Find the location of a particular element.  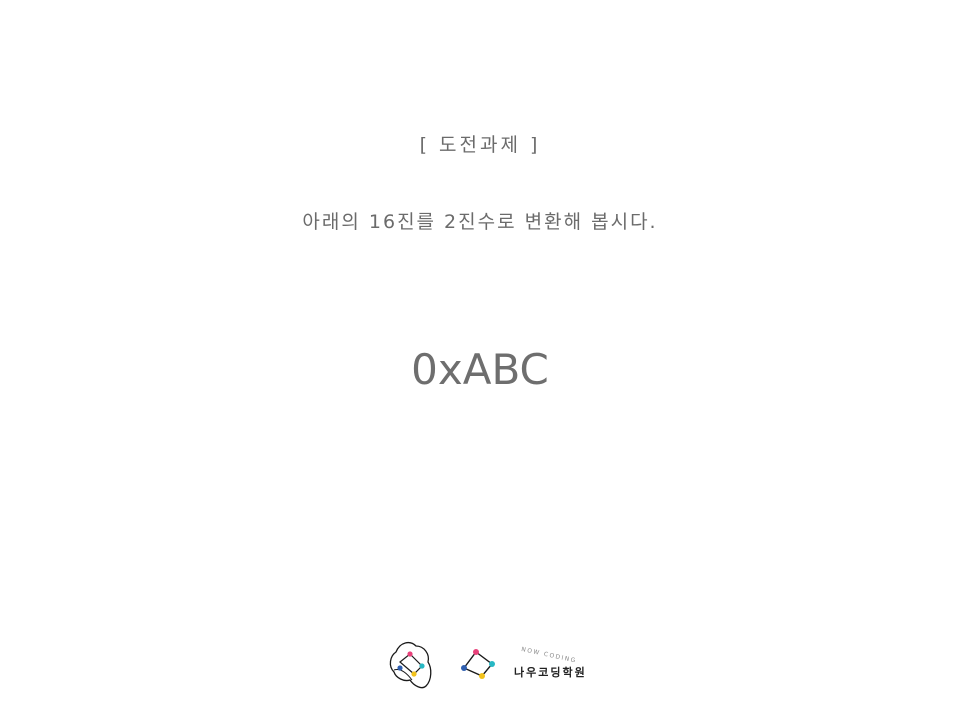

brain-logo-icon is located at coordinates (410, 665).